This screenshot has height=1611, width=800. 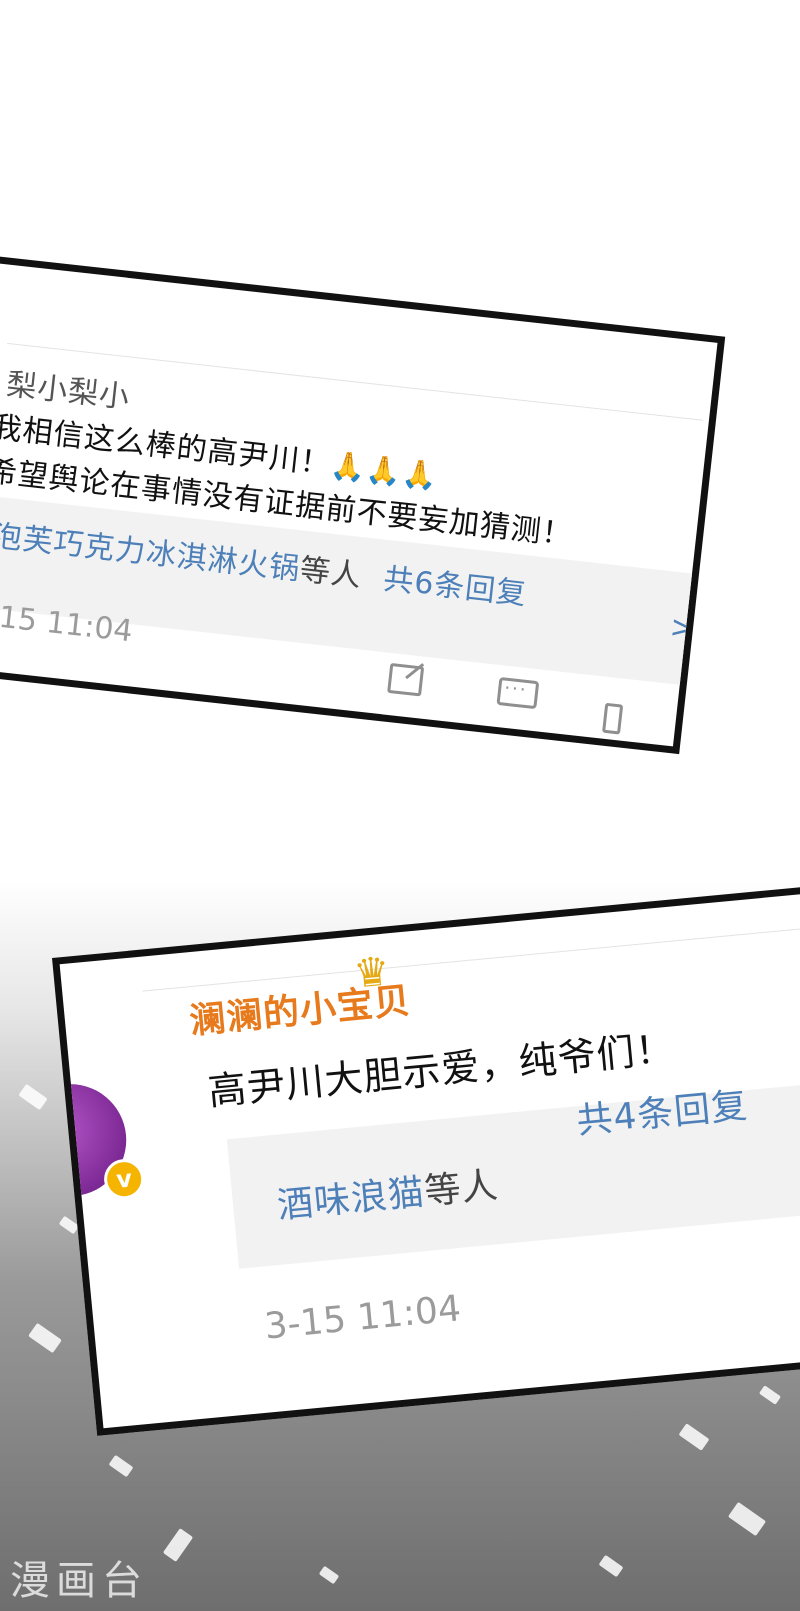 I want to click on reply-summary: 酒味浪猫等人, so click(x=388, y=1192).